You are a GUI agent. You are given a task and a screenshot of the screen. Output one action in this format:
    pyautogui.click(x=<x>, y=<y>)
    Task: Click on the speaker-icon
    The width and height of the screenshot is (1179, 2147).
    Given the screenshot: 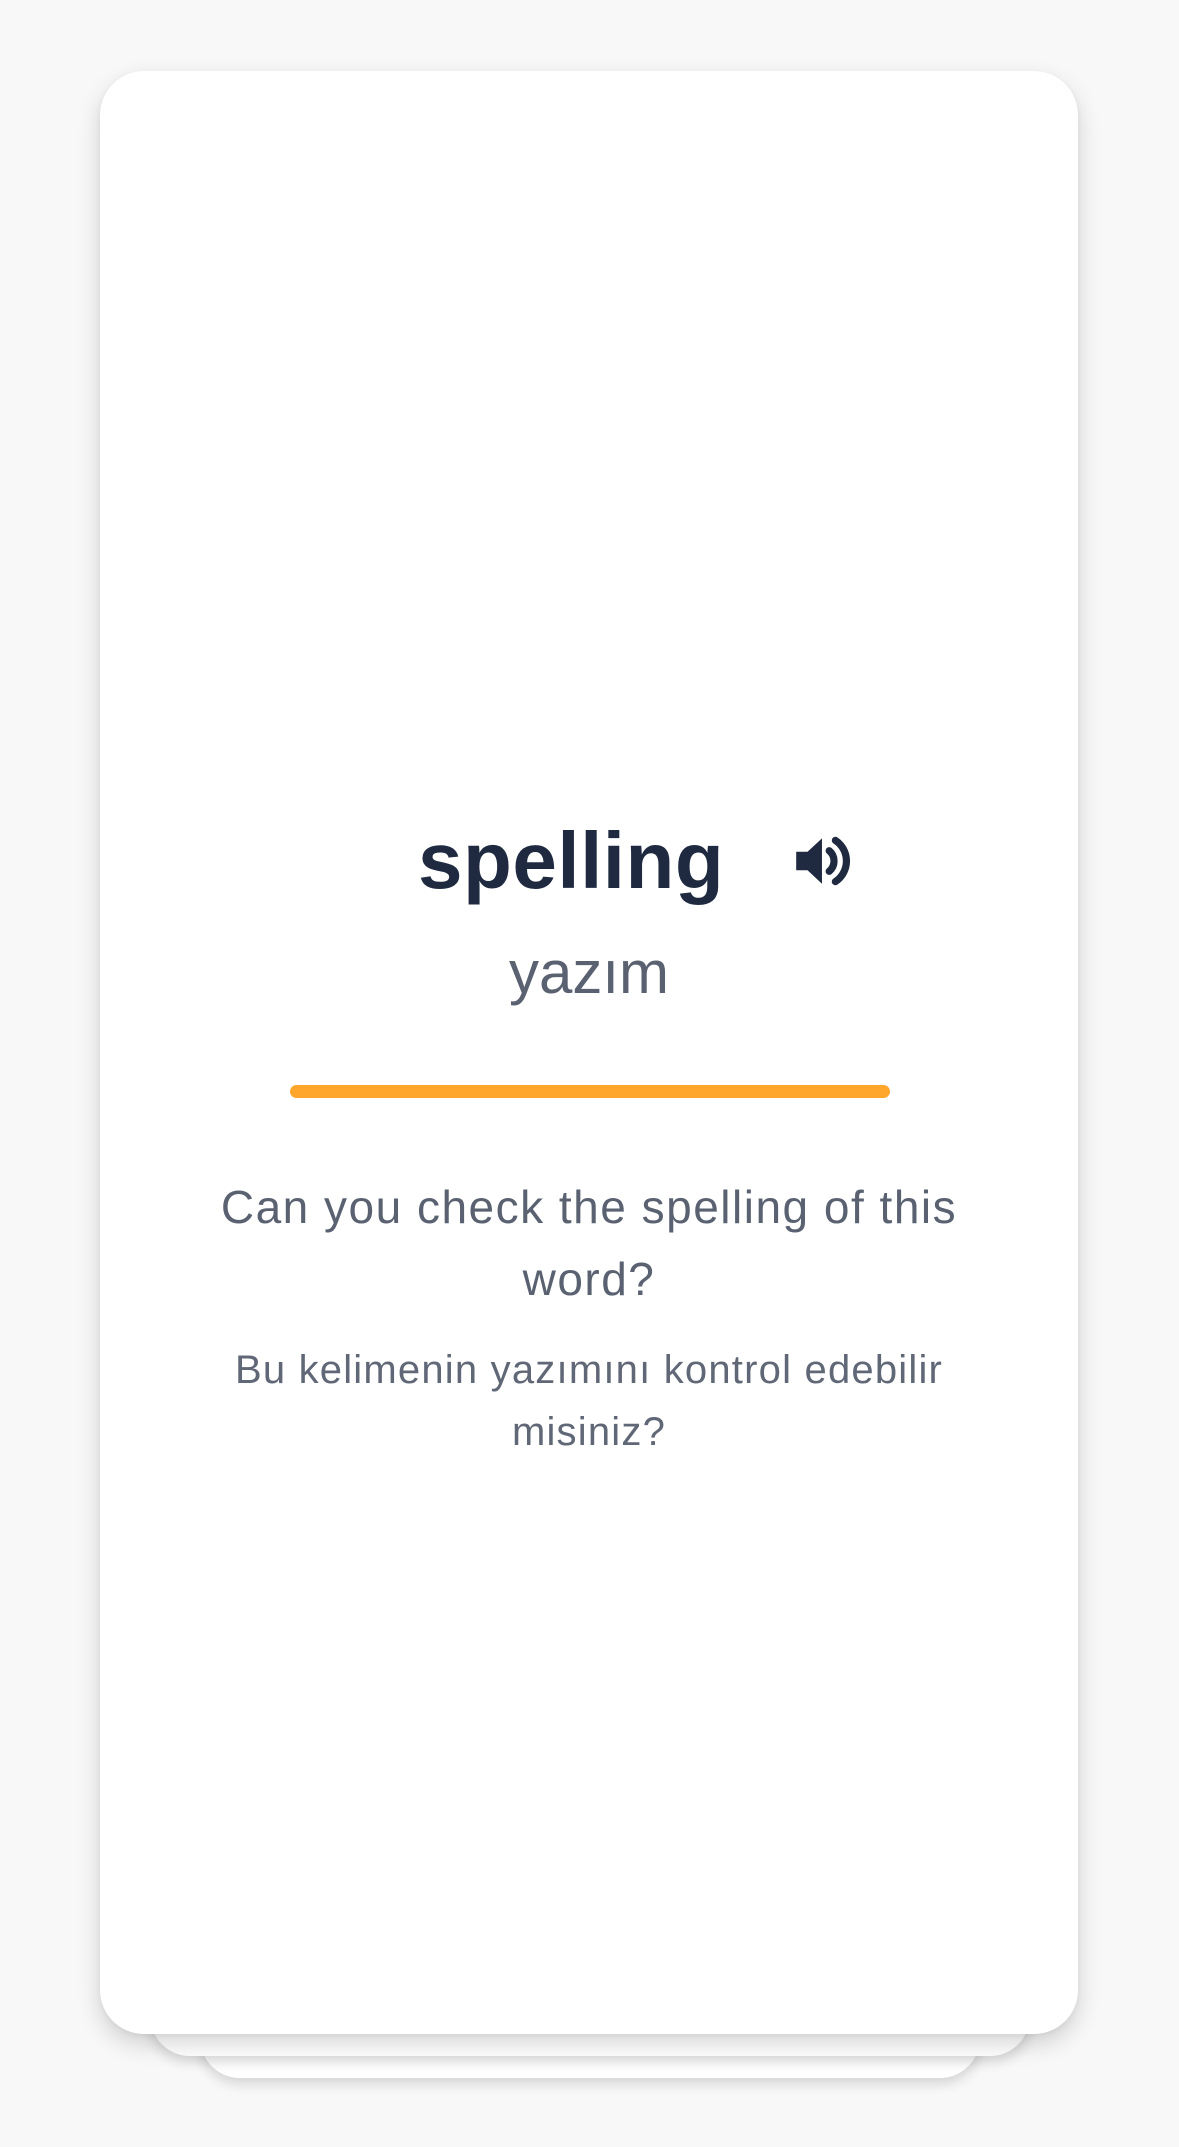 What is the action you would take?
    pyautogui.click(x=823, y=861)
    